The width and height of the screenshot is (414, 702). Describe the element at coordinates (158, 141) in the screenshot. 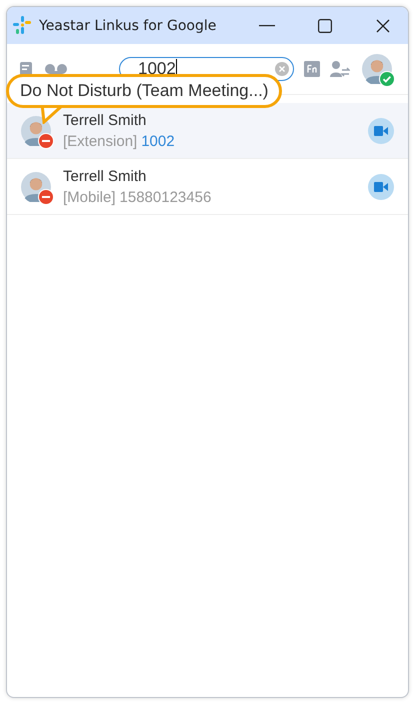

I see `phone-number: 1002` at that location.